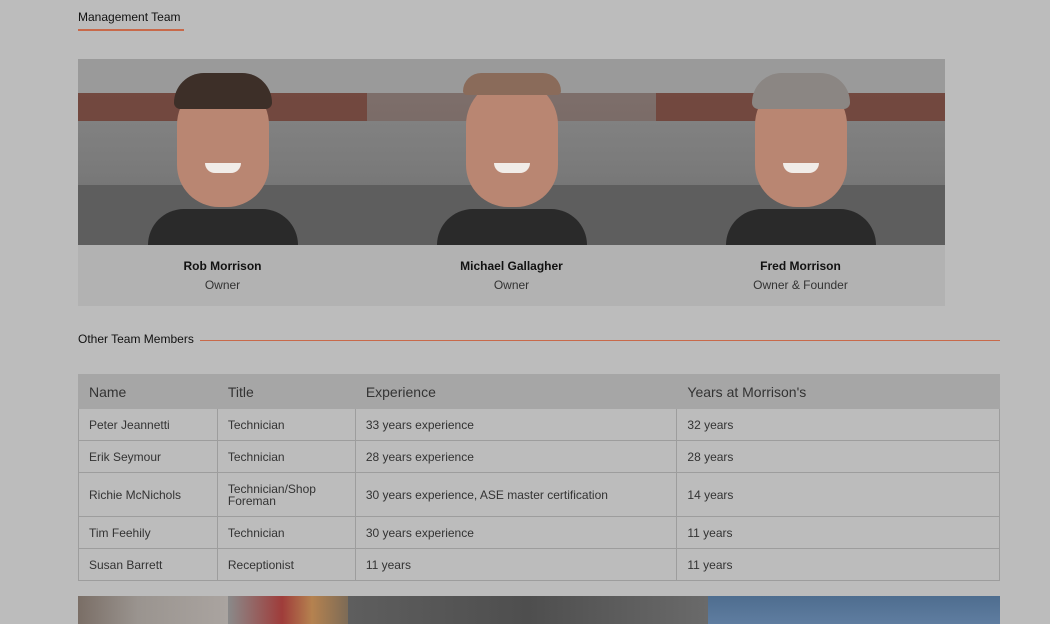 This screenshot has height=624, width=1050. I want to click on cell-experience: 11 years, so click(516, 564).